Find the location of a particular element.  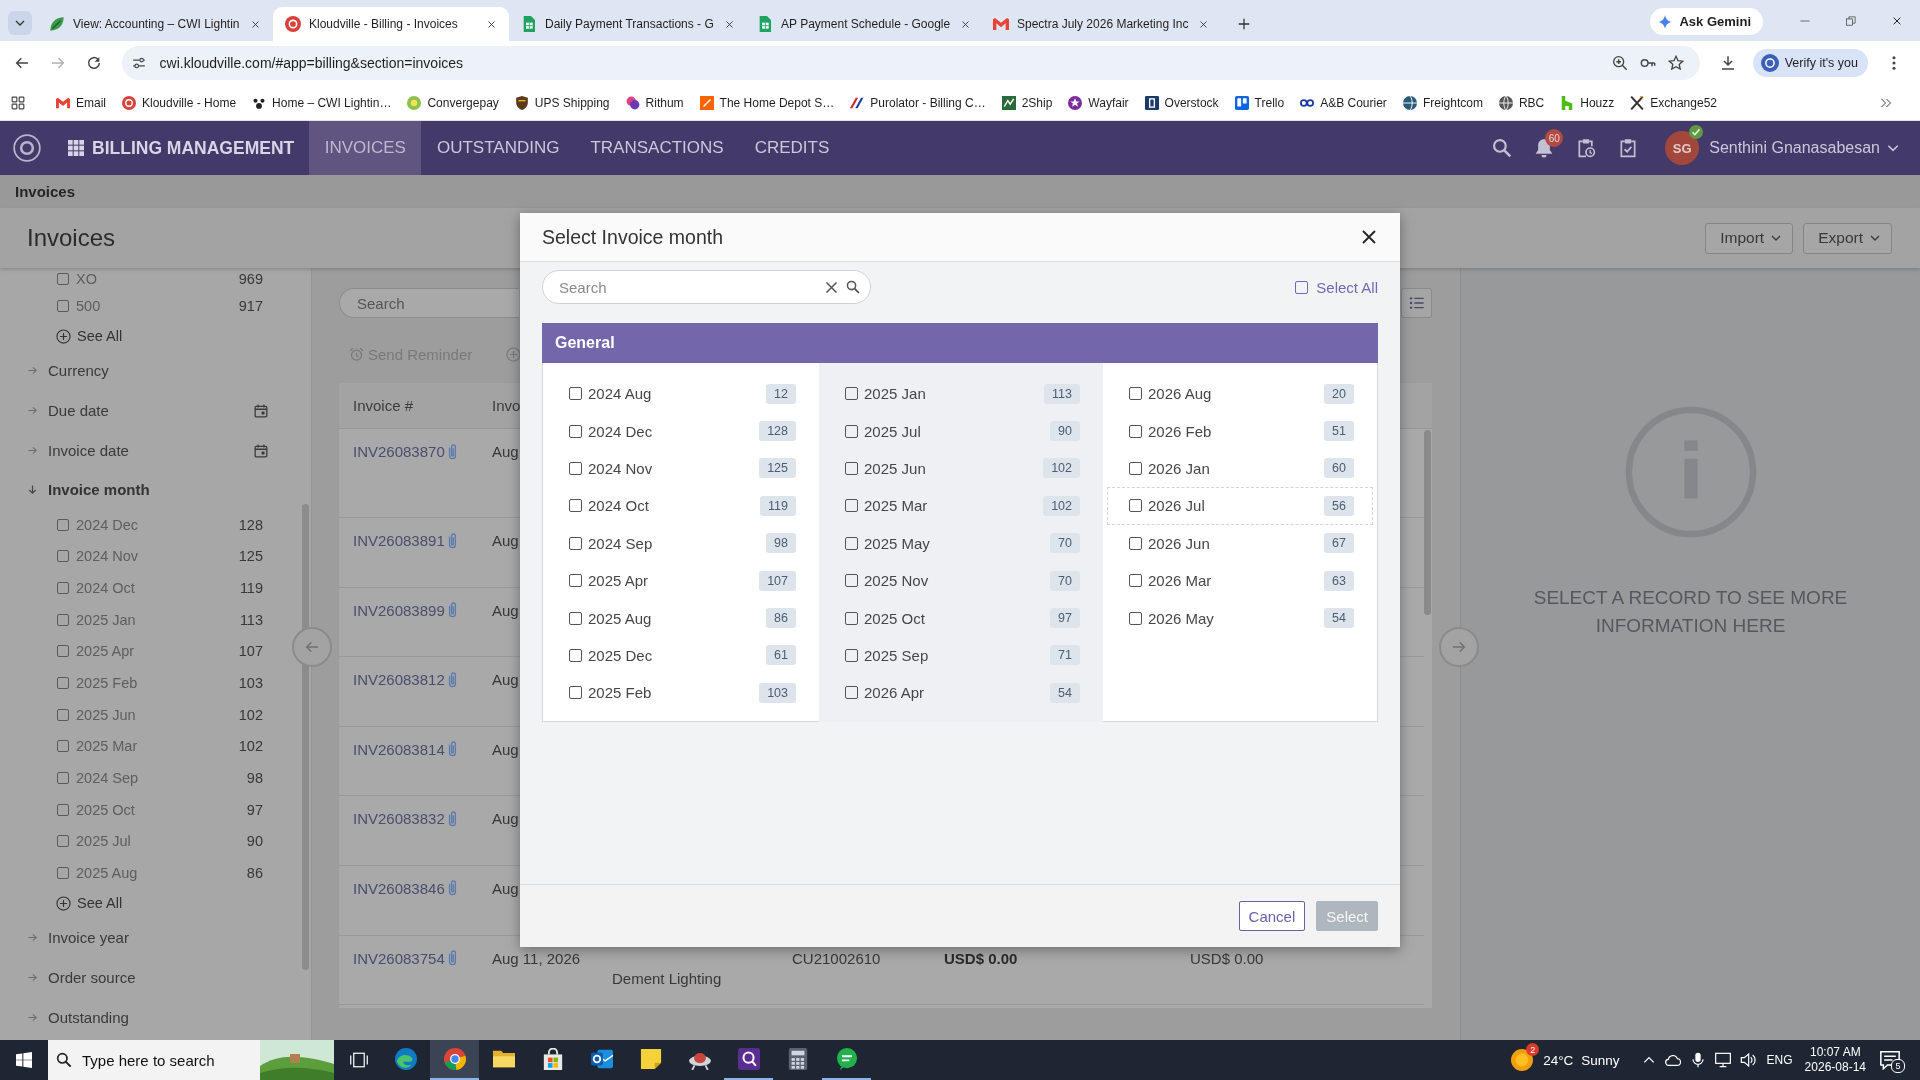

invoice-link: INV26083754 is located at coordinates (399, 958).